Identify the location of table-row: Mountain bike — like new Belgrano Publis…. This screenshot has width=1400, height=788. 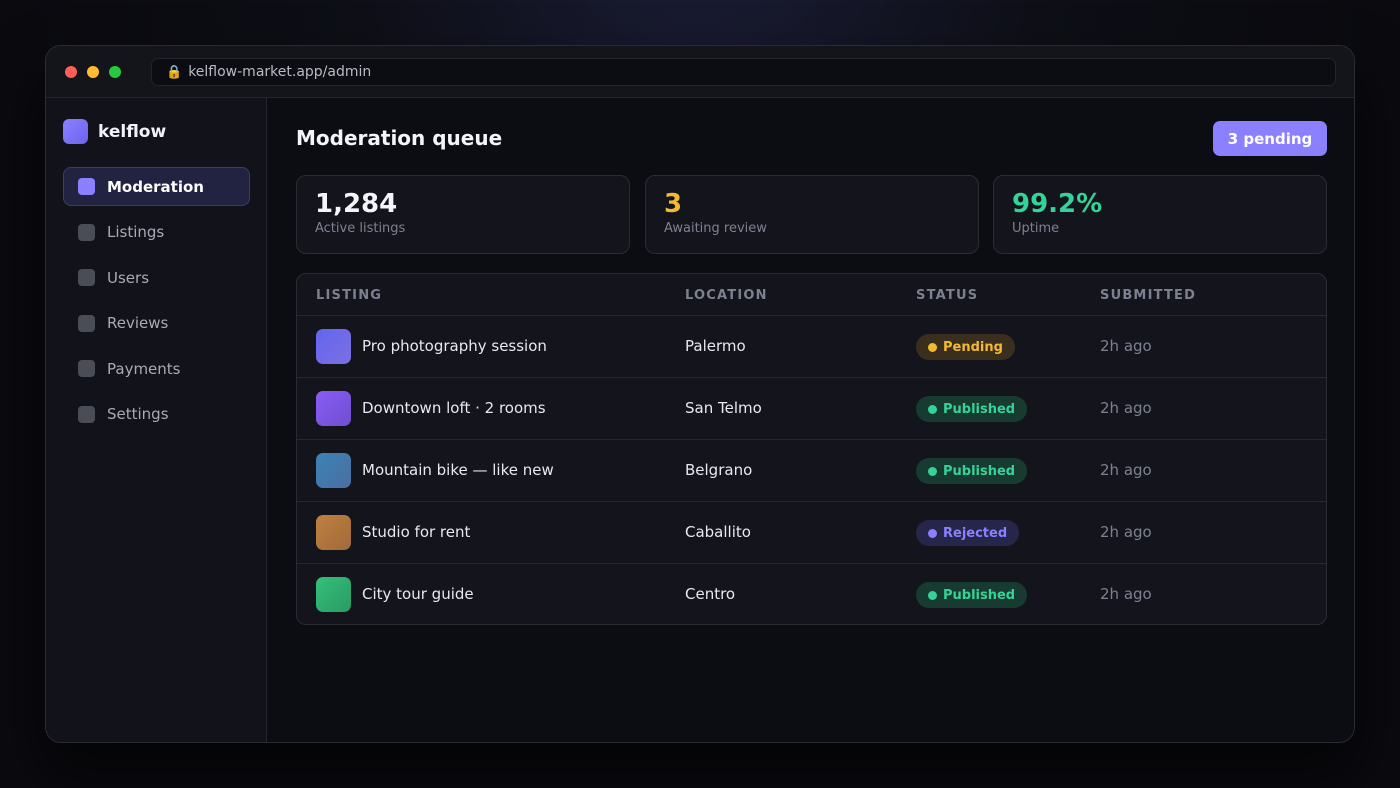
(811, 471).